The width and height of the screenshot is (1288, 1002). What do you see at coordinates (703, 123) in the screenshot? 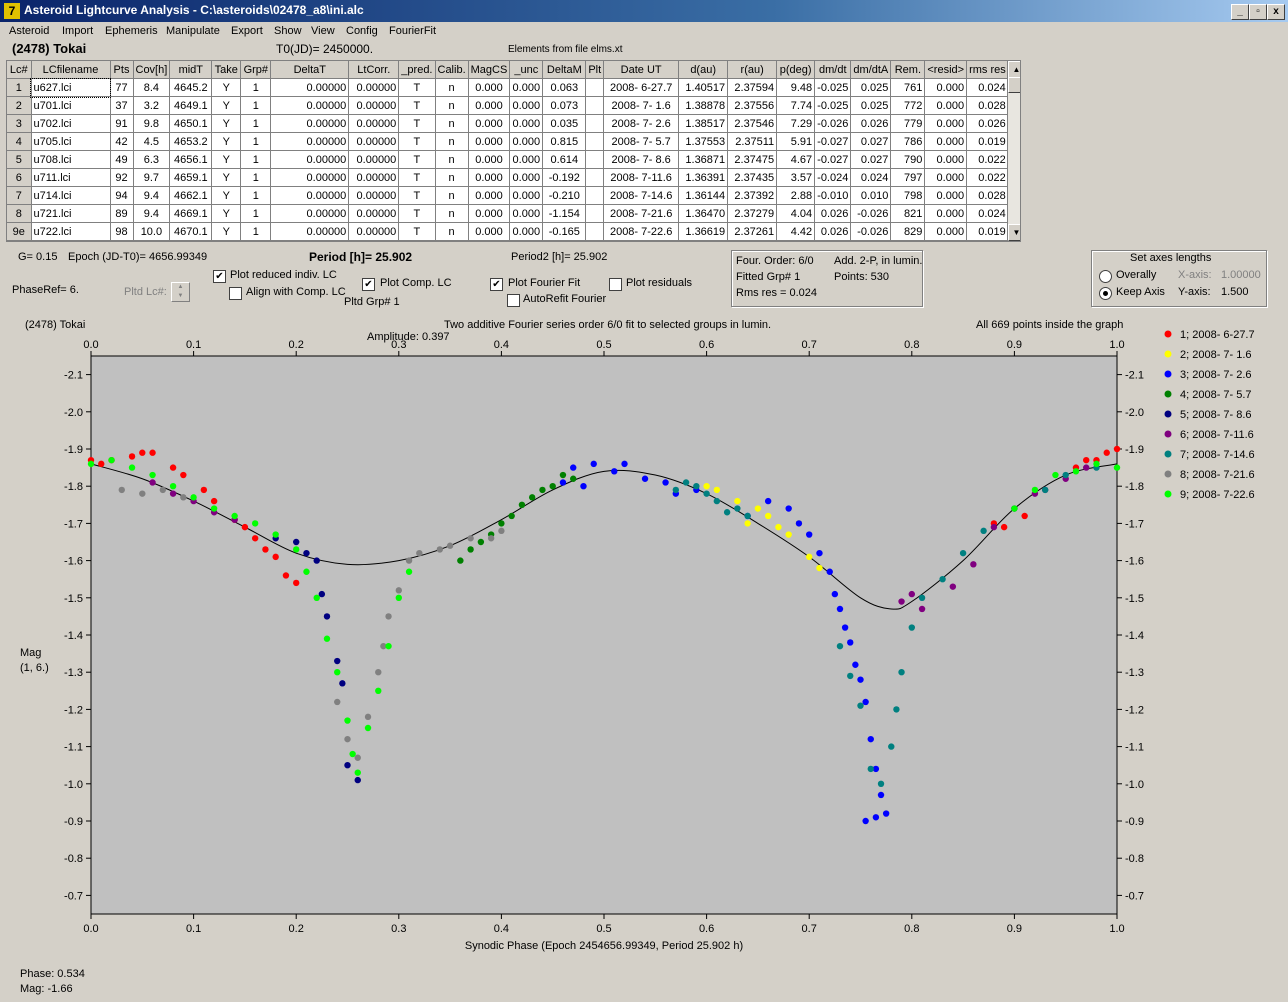
I see `table-cell: 1.38517` at bounding box center [703, 123].